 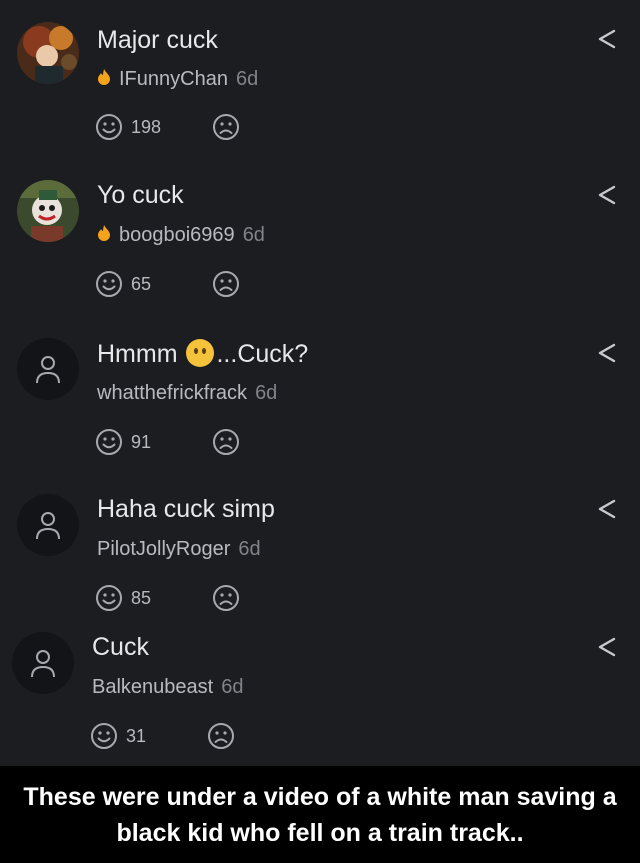 What do you see at coordinates (123, 442) in the screenshot?
I see `smile-reaction-button: 91` at bounding box center [123, 442].